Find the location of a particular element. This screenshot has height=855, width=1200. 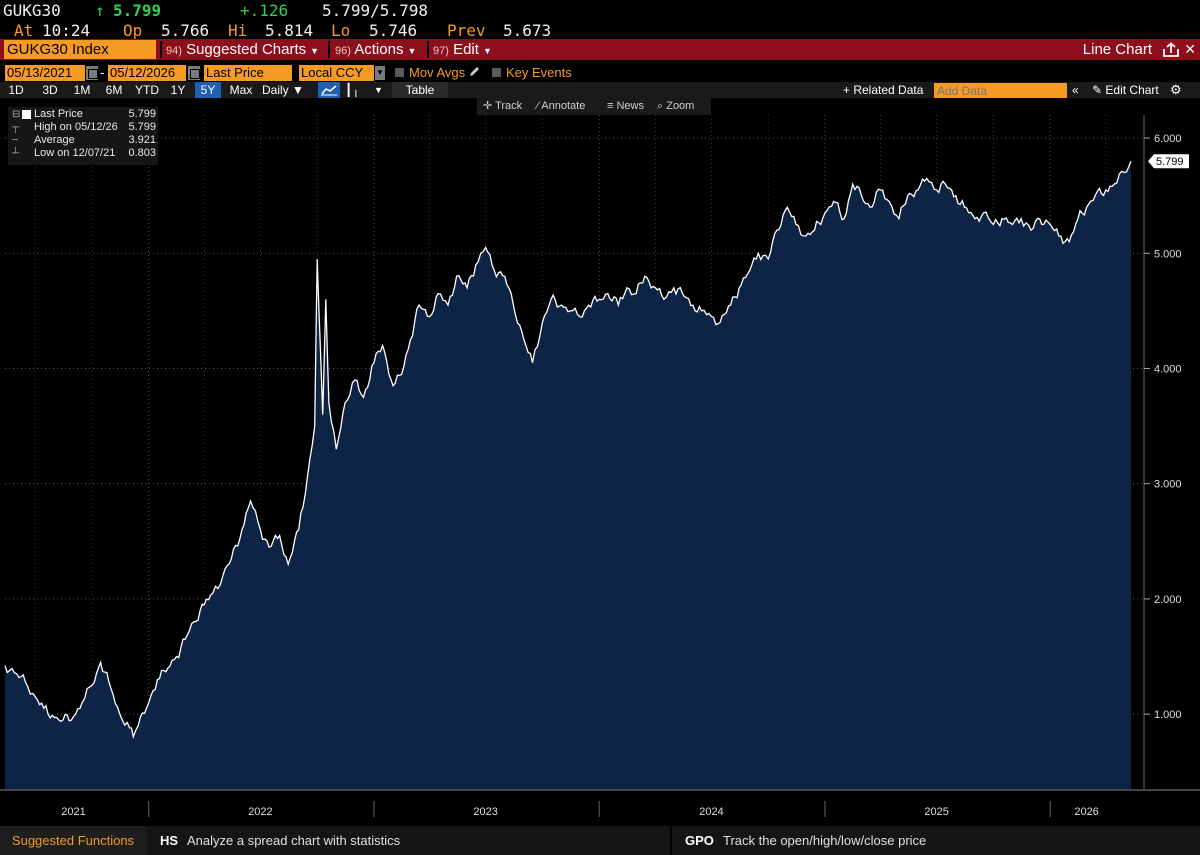

line-chart-icon is located at coordinates (329, 90).